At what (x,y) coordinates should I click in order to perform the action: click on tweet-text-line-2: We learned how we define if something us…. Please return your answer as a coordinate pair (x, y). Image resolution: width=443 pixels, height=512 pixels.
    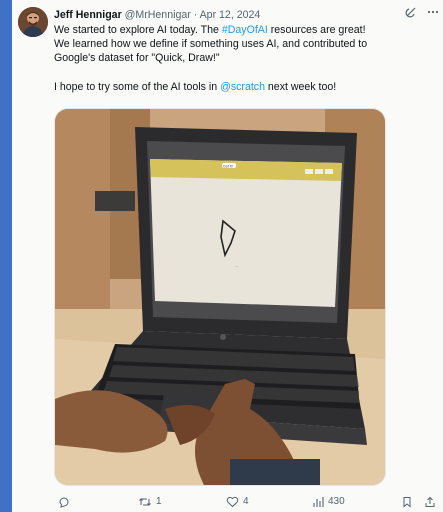
    Looking at the image, I should click on (211, 44).